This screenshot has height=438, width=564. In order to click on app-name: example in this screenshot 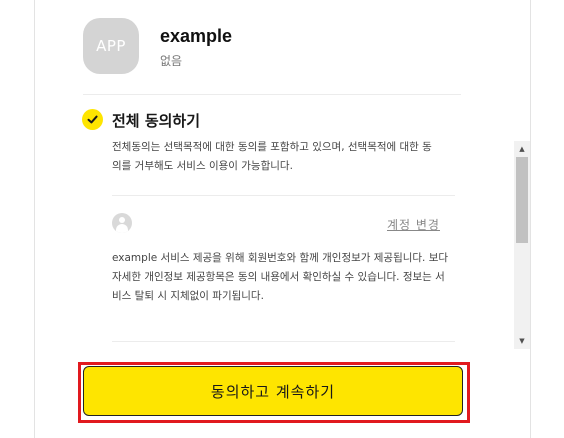, I will do `click(196, 36)`.